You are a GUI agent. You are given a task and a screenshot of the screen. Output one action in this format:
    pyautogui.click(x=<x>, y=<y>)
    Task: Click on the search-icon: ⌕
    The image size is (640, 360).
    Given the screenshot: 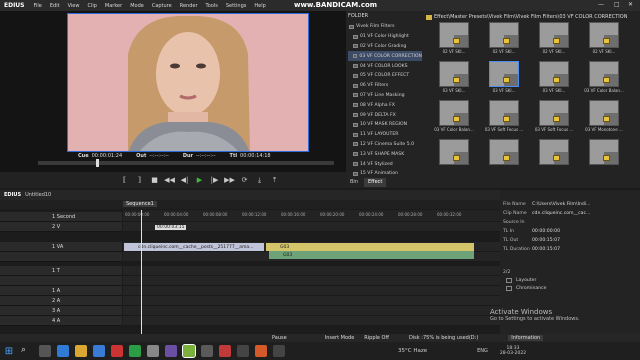 What is the action you would take?
    pyautogui.click(x=27, y=351)
    